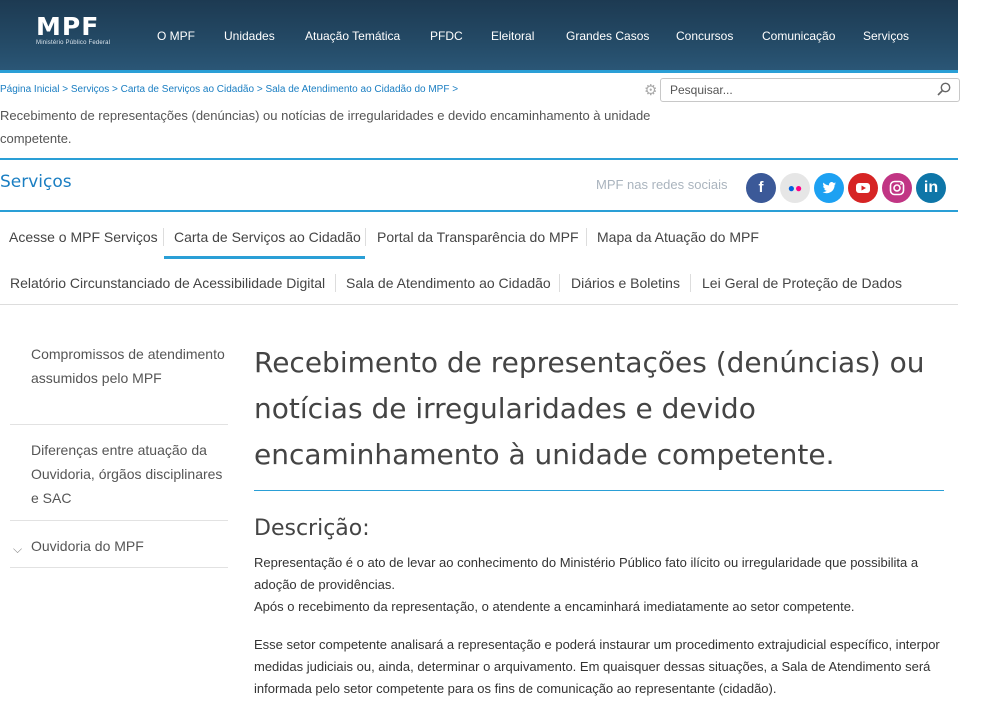  What do you see at coordinates (361, 89) in the screenshot?
I see `breadcrumb-sala-atendimento: Sala de Atendimento ao Cidadão do MPF >` at bounding box center [361, 89].